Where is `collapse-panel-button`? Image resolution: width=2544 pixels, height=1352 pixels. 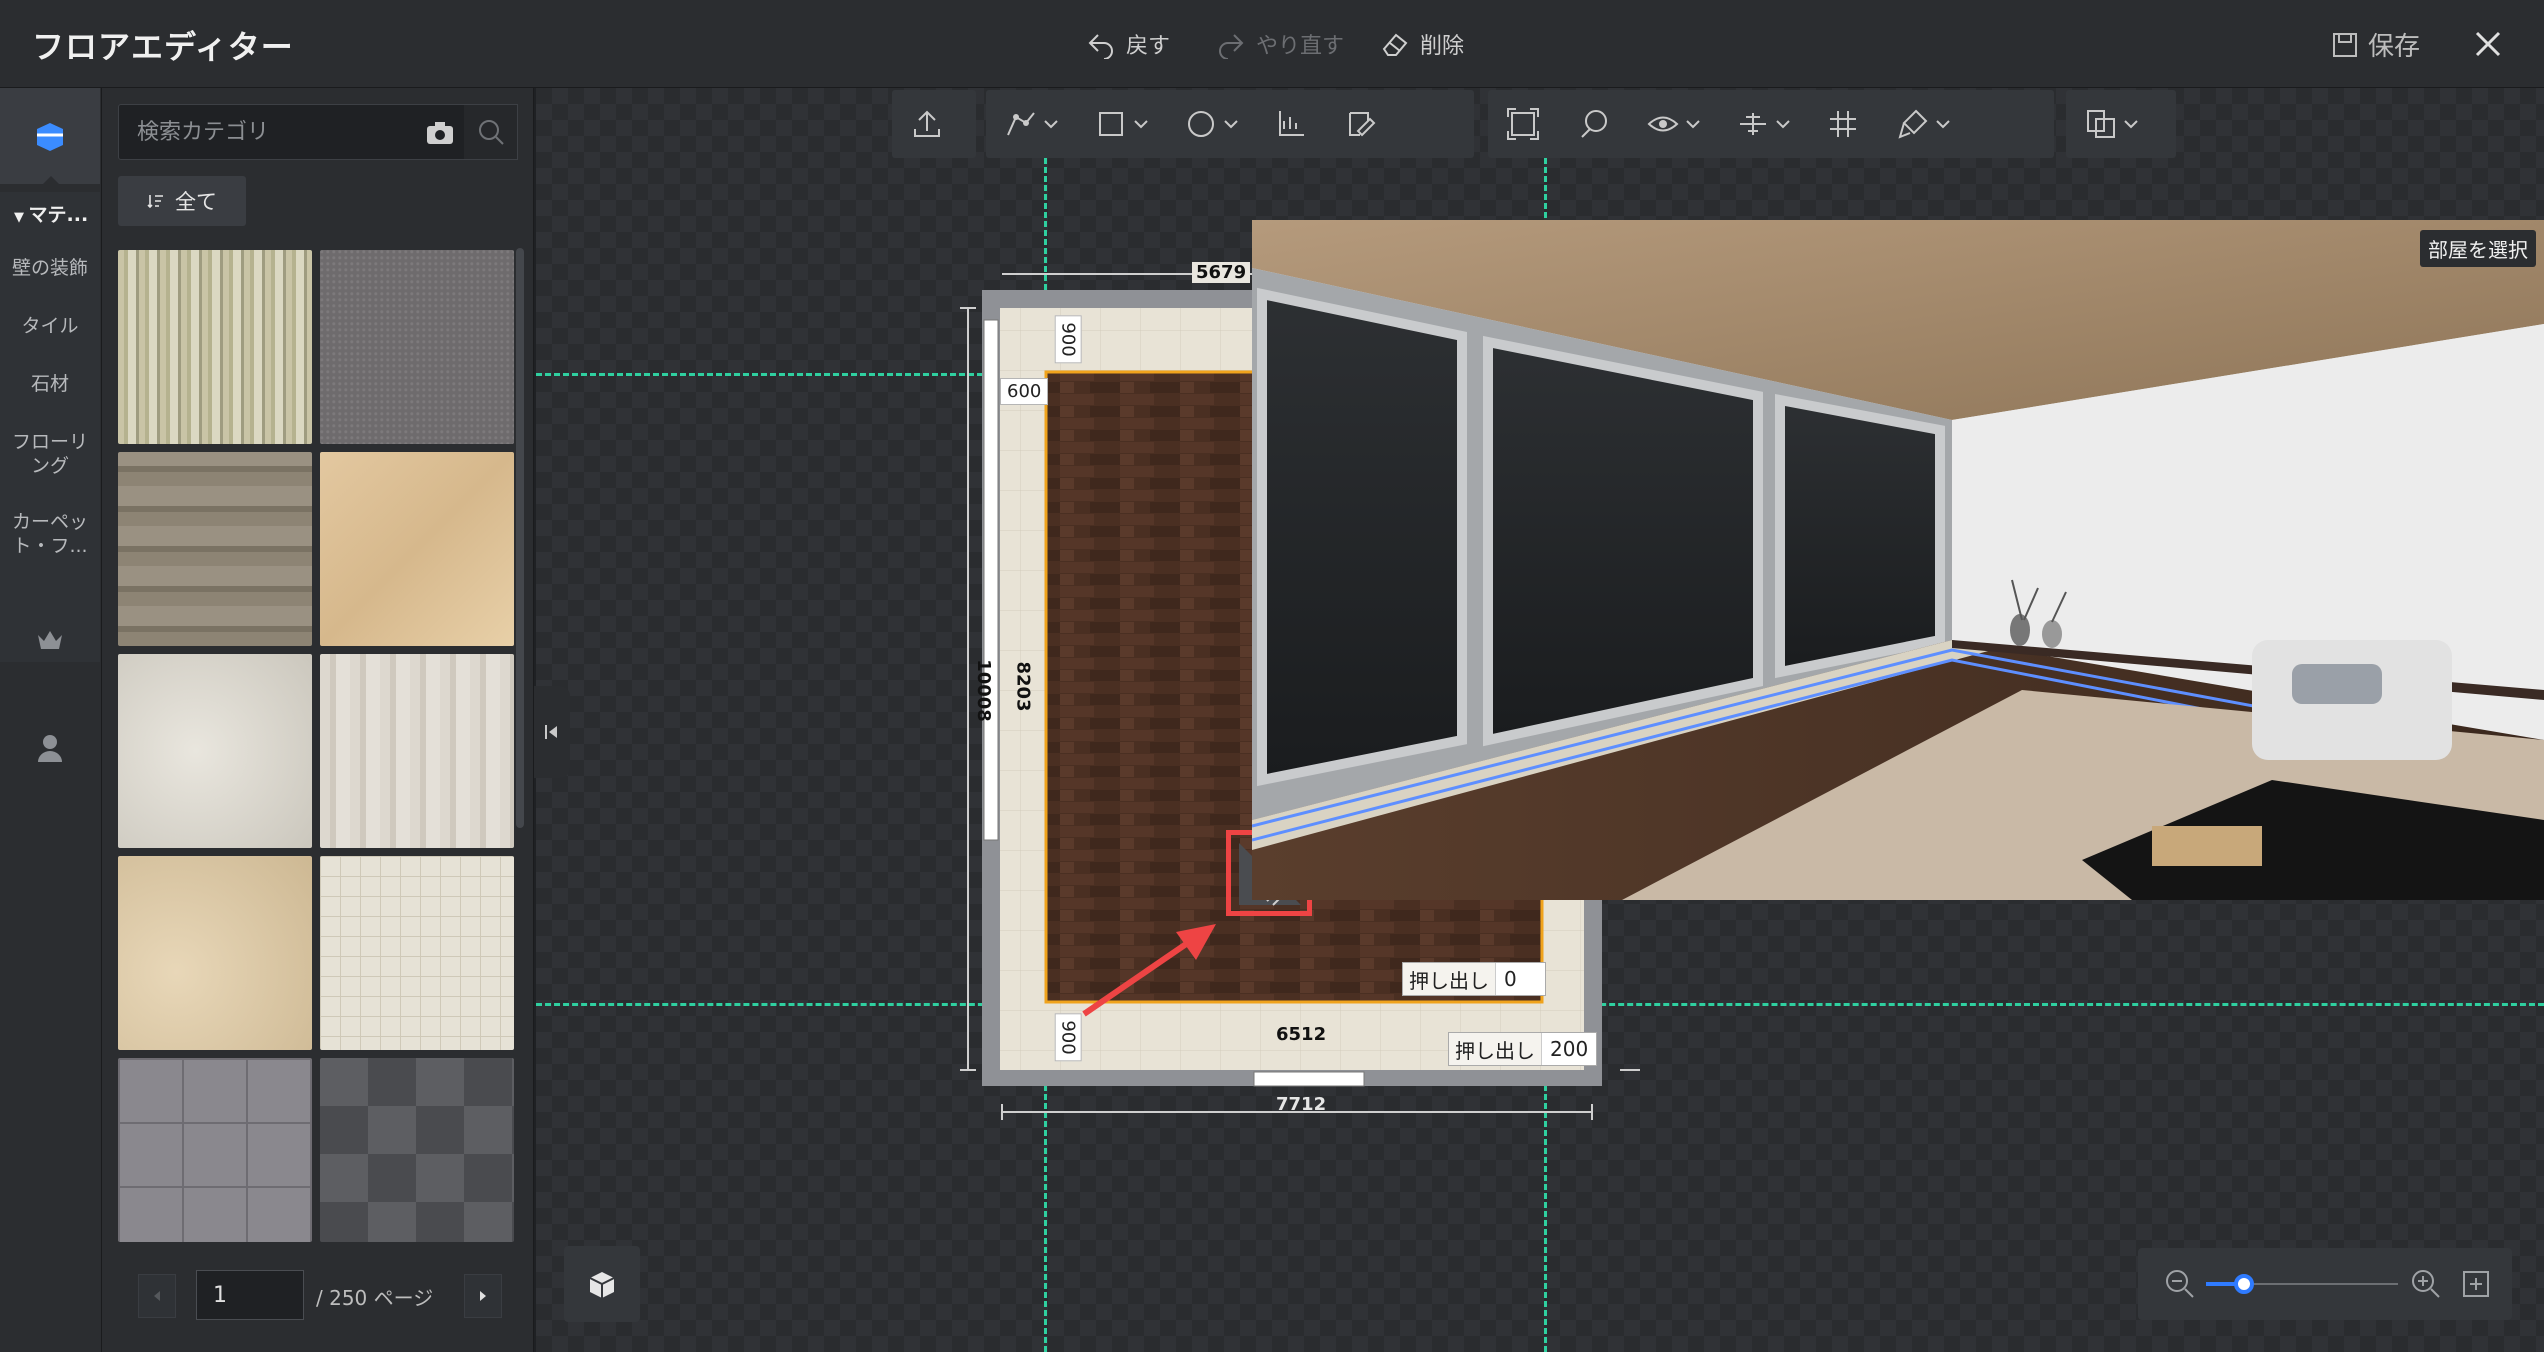
collapse-panel-button is located at coordinates (552, 732).